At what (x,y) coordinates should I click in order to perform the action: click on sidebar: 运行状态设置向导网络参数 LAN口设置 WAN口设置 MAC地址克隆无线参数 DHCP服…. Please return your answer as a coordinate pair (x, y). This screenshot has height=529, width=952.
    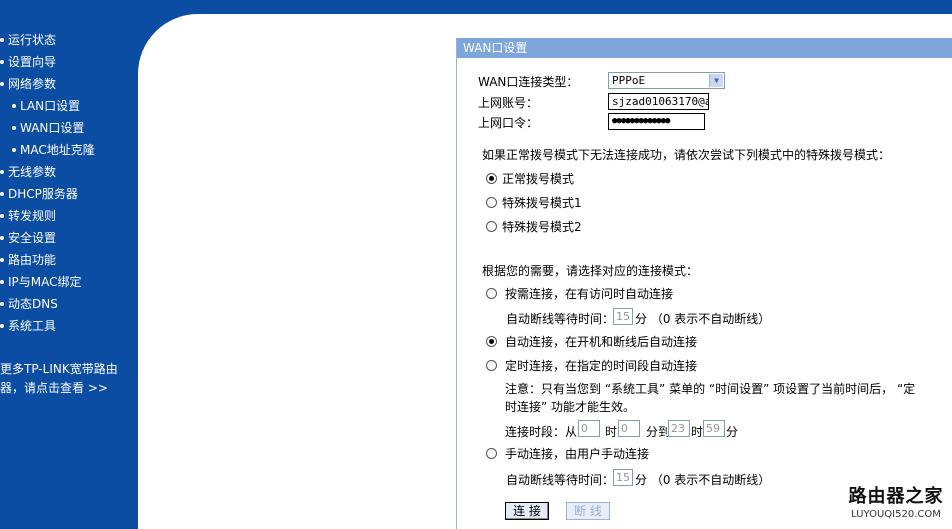
    Looking at the image, I should click on (69, 264).